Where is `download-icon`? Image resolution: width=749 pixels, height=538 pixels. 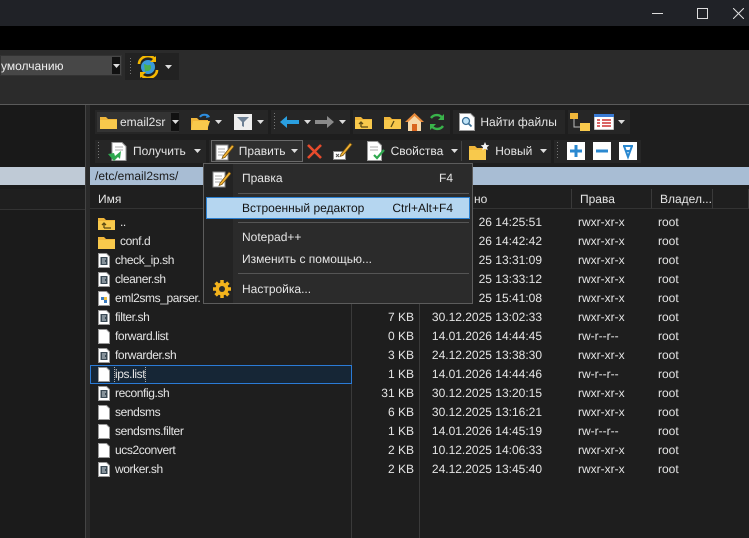
download-icon is located at coordinates (118, 151).